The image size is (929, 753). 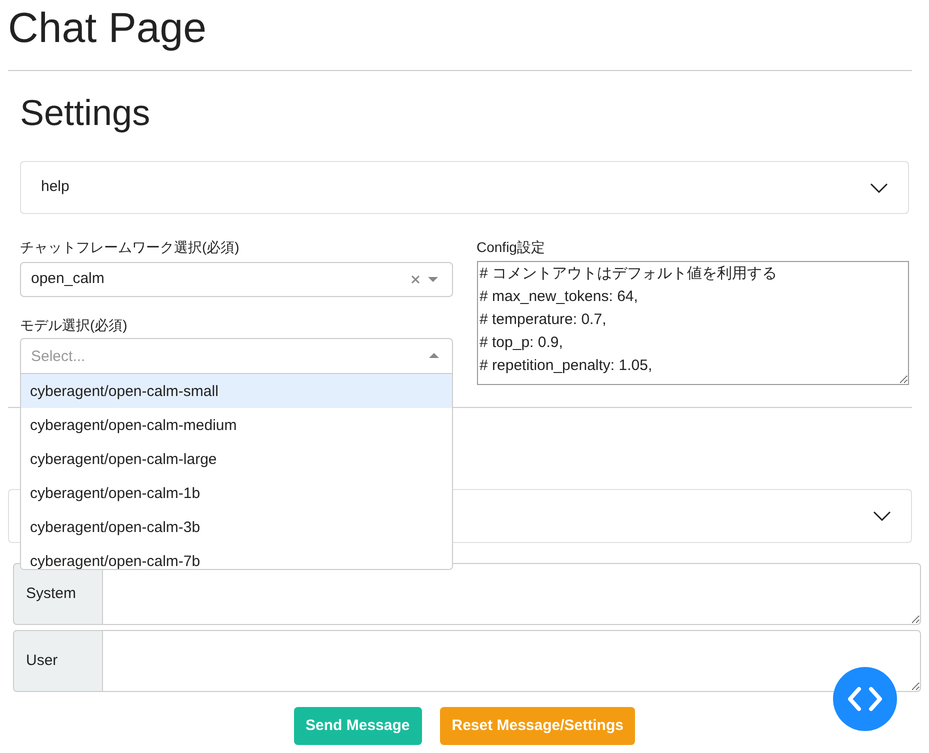 What do you see at coordinates (130, 247) in the screenshot?
I see `field-label: チャットフレームワーク選択(必須)` at bounding box center [130, 247].